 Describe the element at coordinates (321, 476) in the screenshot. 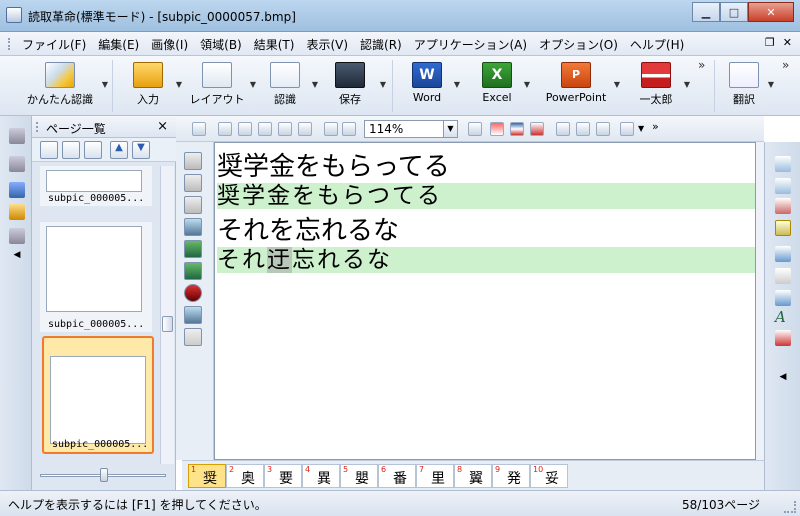

I see `candidate-item: 4異` at that location.